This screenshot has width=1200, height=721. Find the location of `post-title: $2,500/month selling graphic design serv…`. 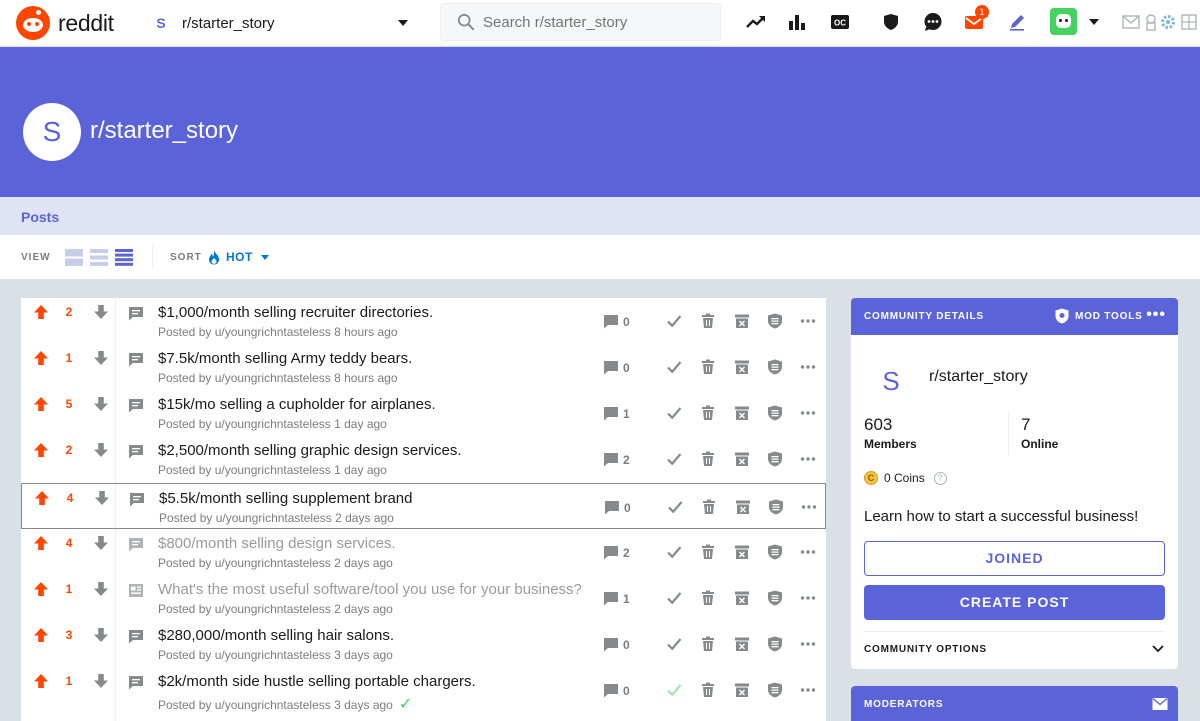

post-title: $2,500/month selling graphic design serv… is located at coordinates (310, 450).